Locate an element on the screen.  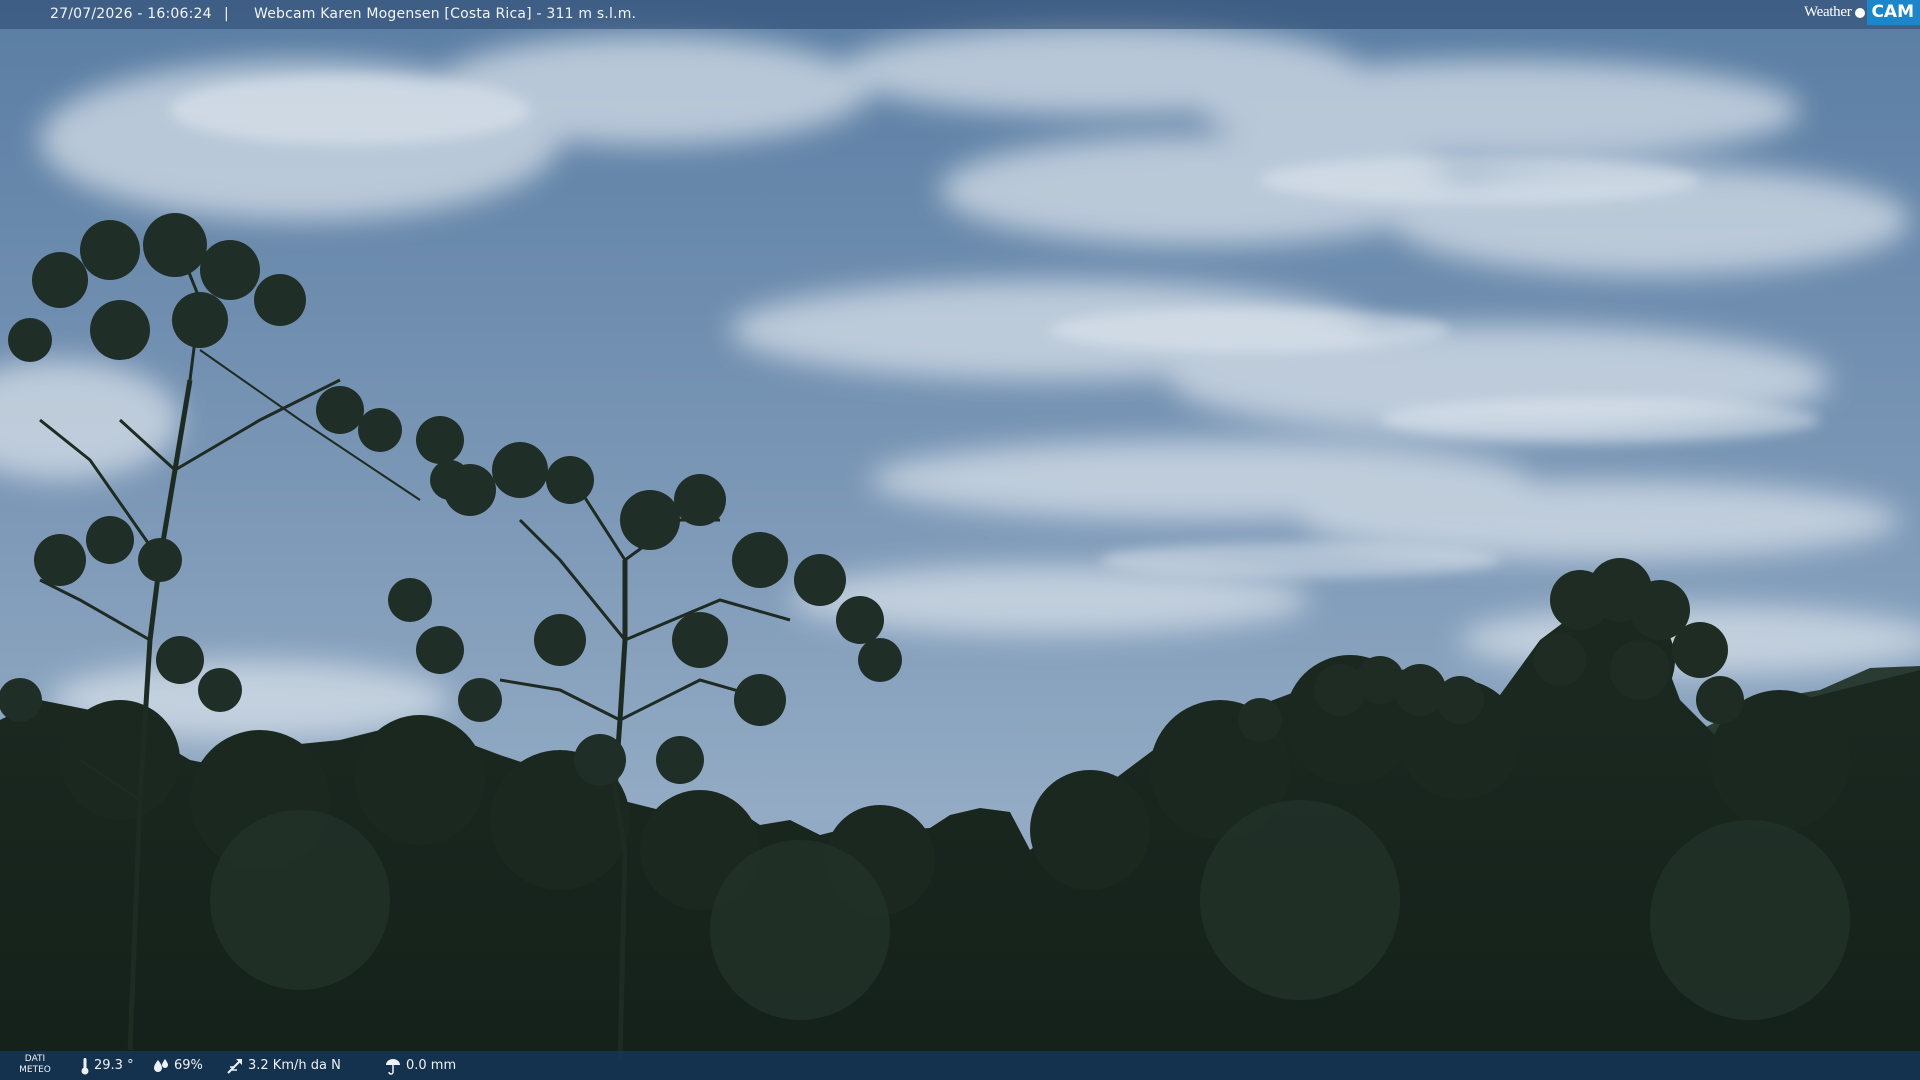
rain-value: 0.0 mm is located at coordinates (431, 1065).